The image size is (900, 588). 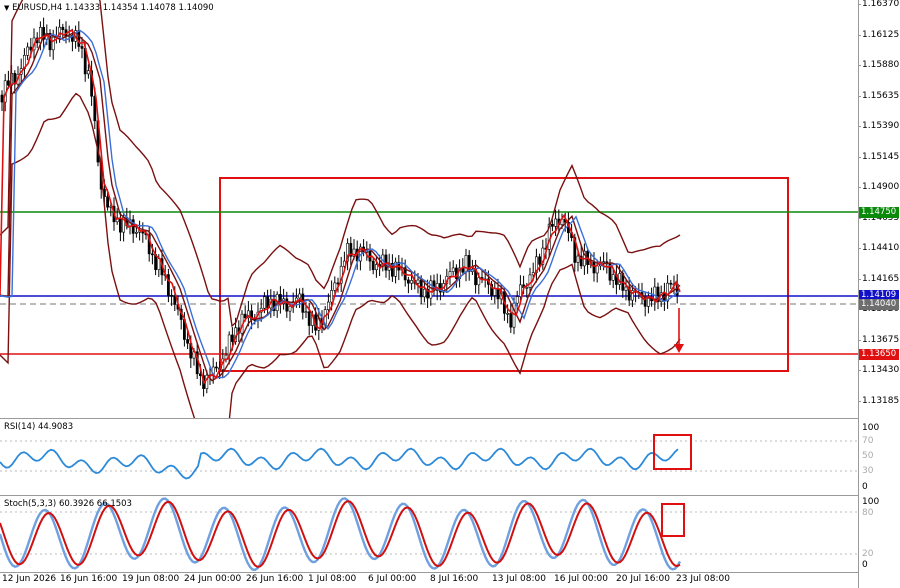 I want to click on price-label: 1.13185, so click(x=881, y=400).